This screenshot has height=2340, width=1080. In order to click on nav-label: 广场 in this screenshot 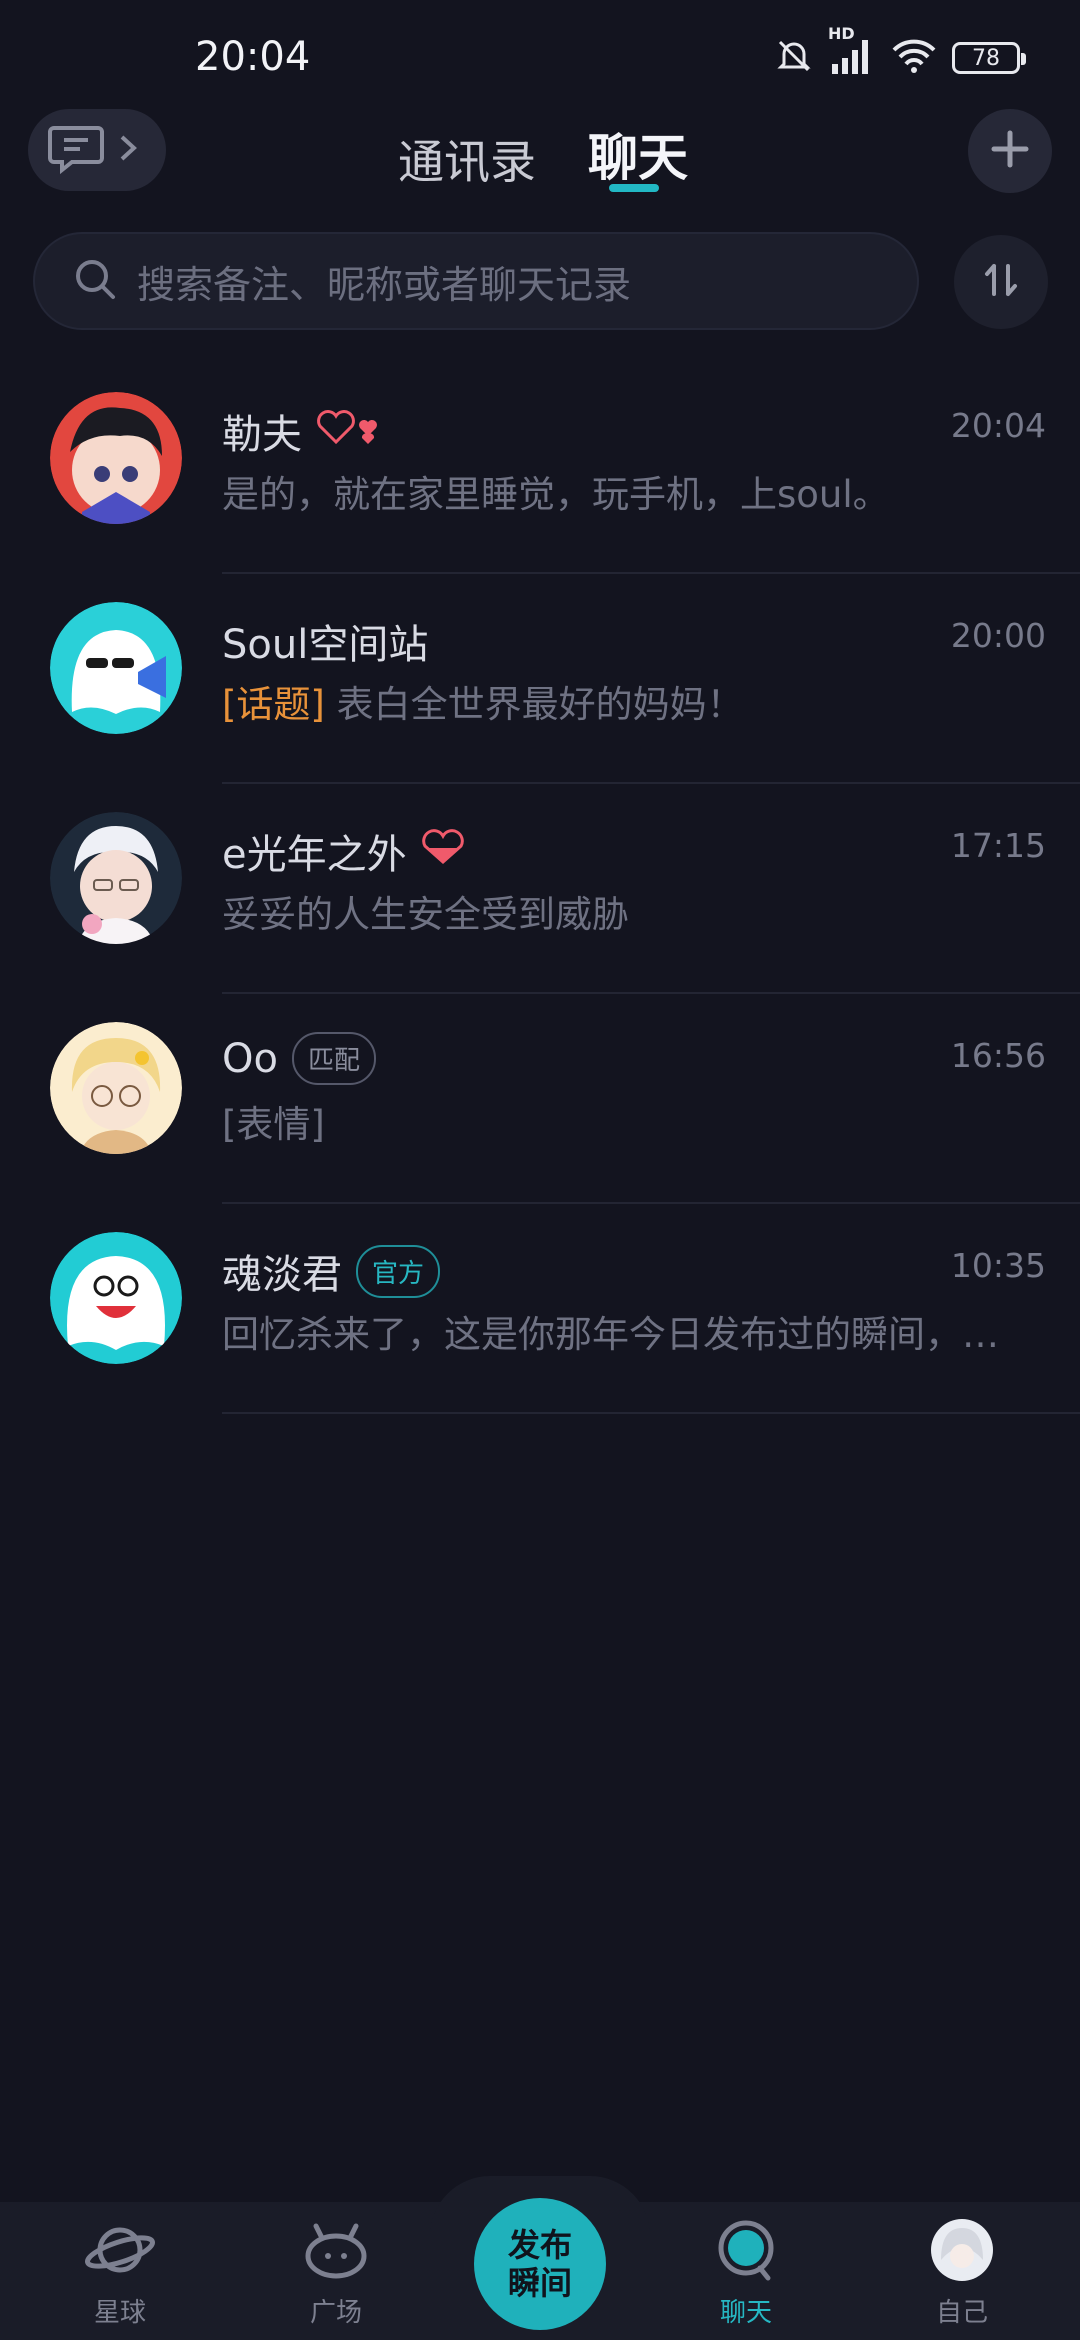, I will do `click(335, 2313)`.